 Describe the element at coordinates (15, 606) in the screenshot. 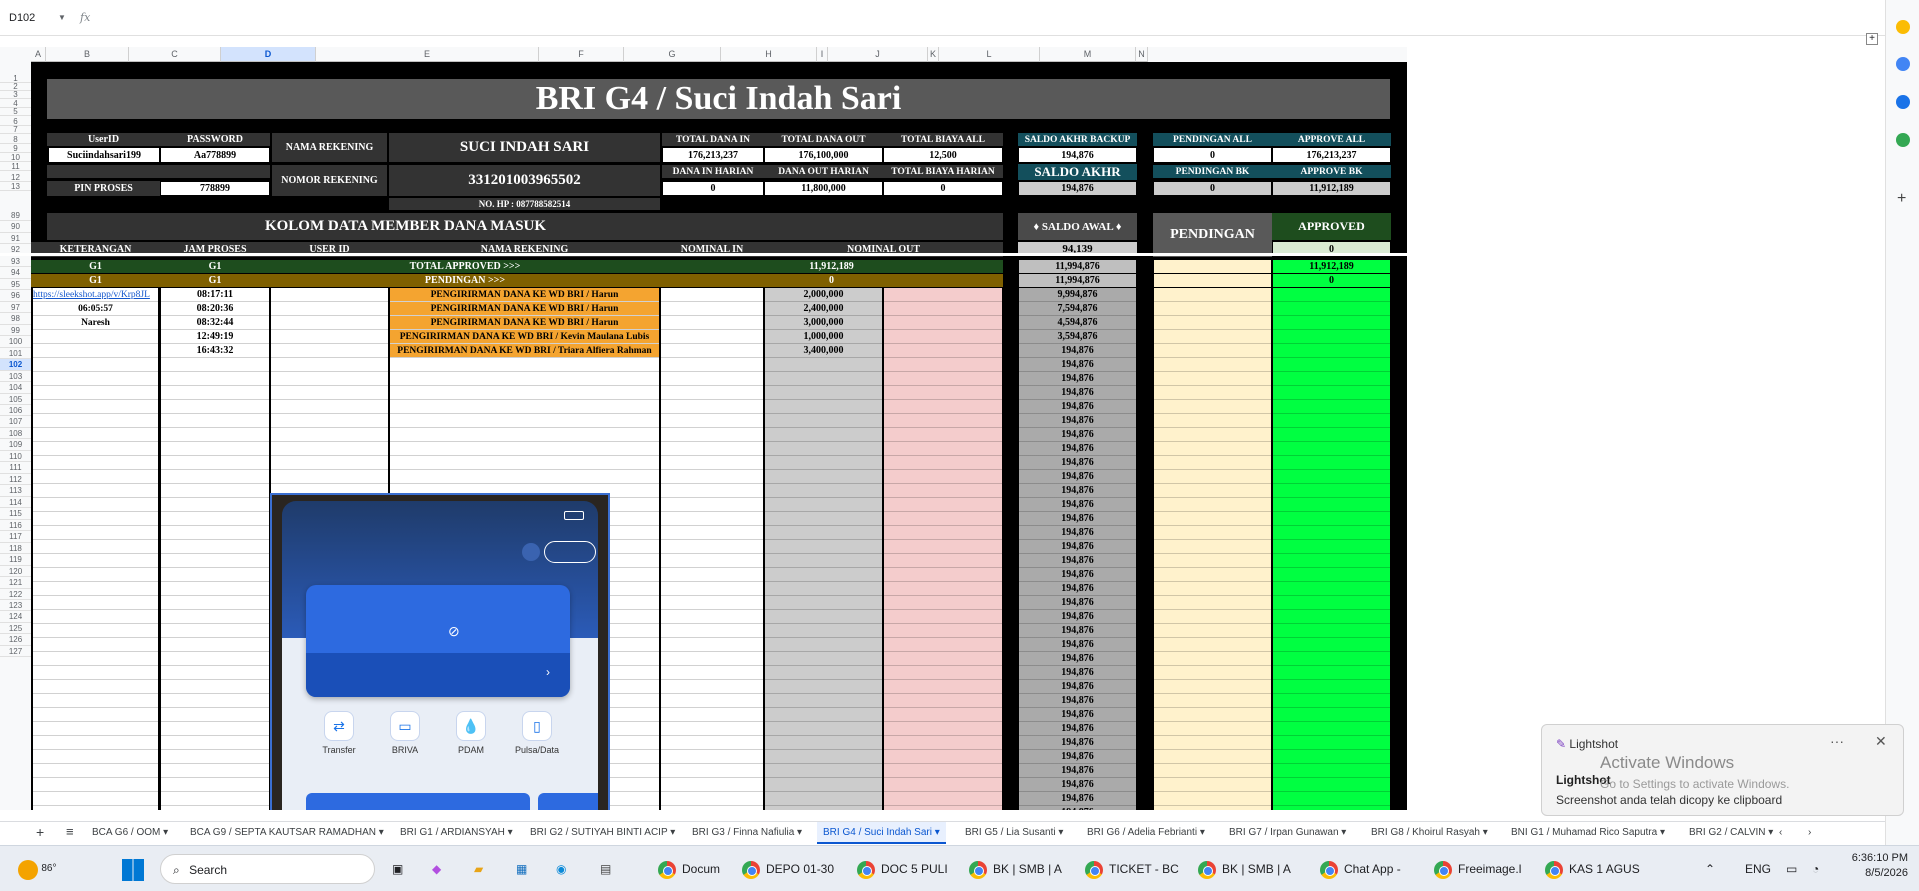

I see `row-header: 123` at that location.